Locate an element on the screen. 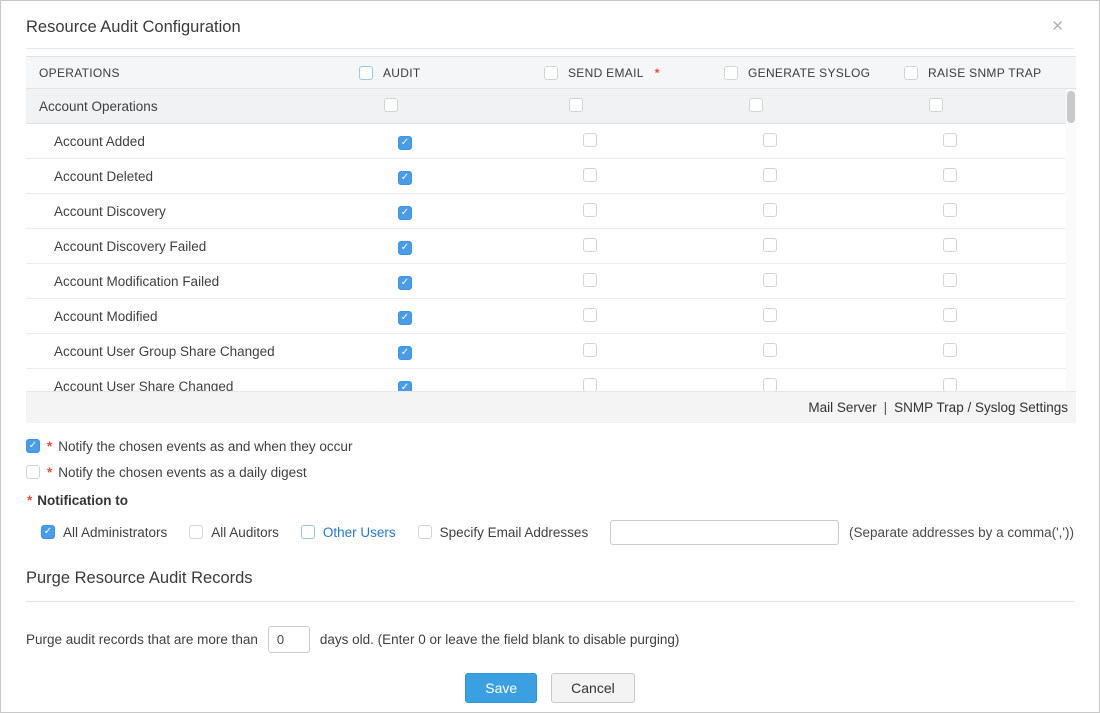 Image resolution: width=1100 pixels, height=713 pixels. table-row: Account Added ✓ is located at coordinates (551, 141).